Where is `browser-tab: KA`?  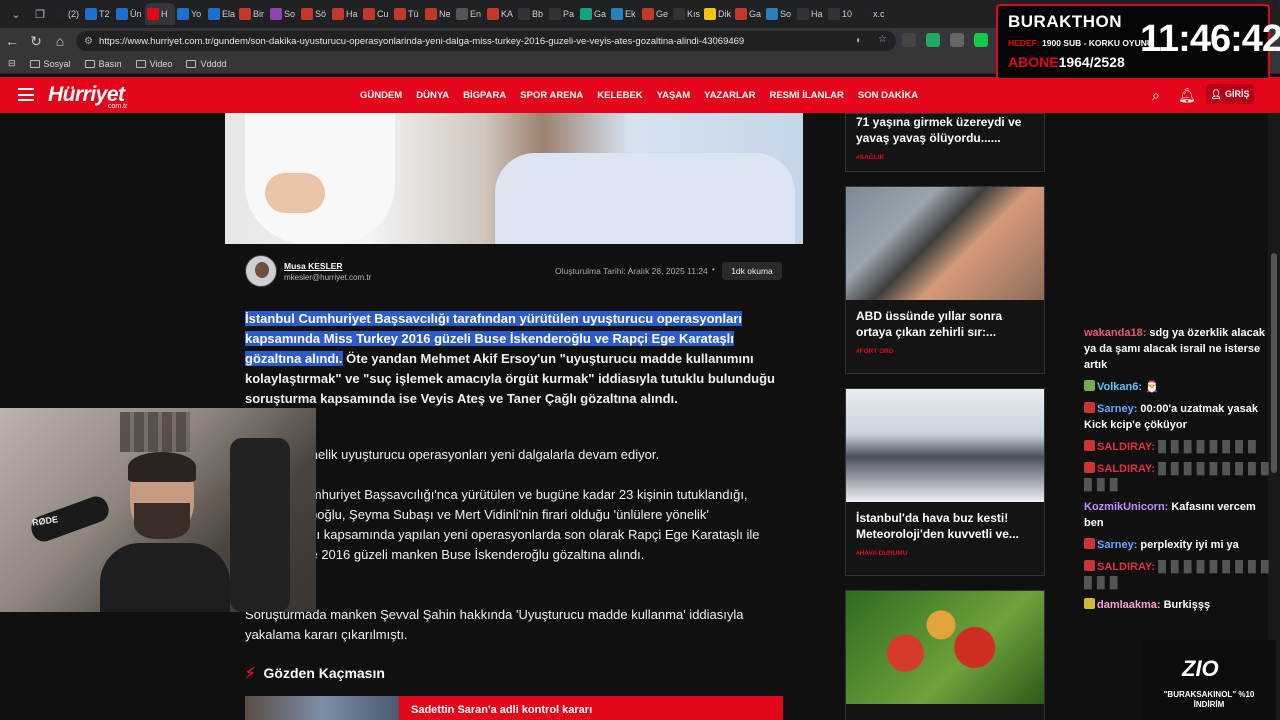
browser-tab: KA is located at coordinates (500, 14).